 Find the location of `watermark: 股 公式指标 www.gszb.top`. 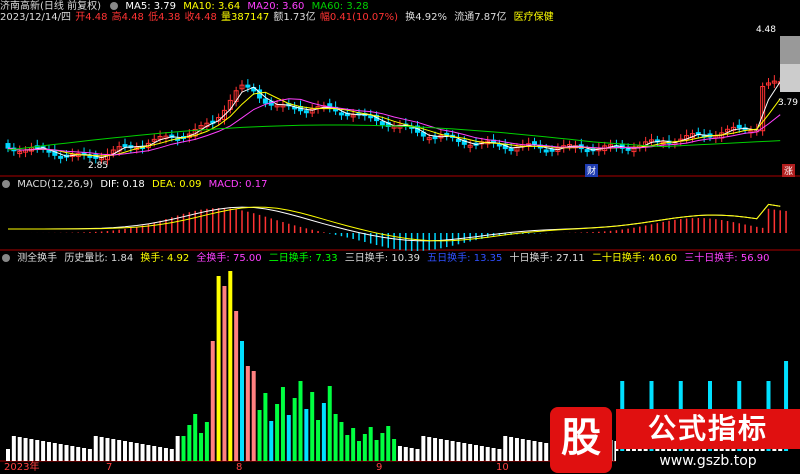

watermark: 股 公式指标 www.gszb.top is located at coordinates (675, 440).